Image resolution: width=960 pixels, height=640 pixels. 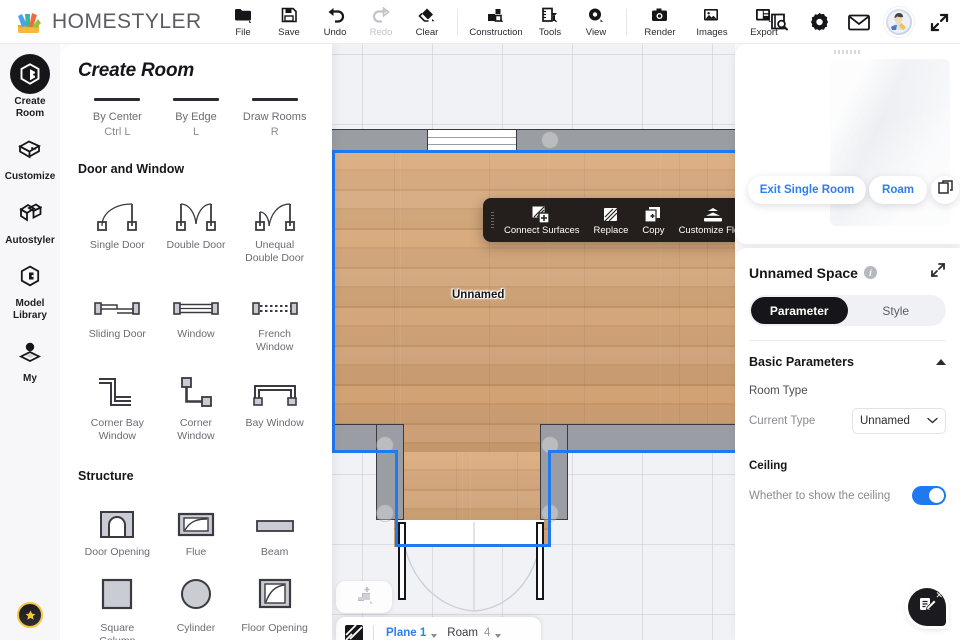 What do you see at coordinates (487, 633) in the screenshot?
I see `layer-roam-count: 4` at bounding box center [487, 633].